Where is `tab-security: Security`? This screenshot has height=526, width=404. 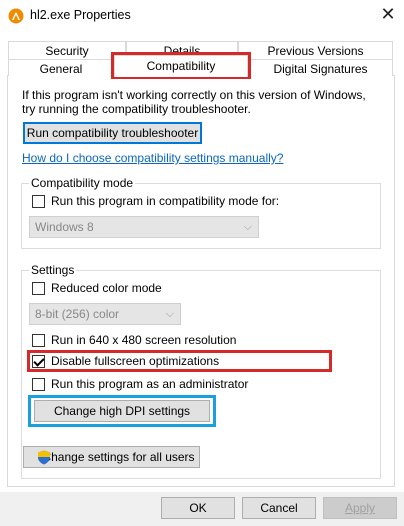 tab-security: Security is located at coordinates (67, 50).